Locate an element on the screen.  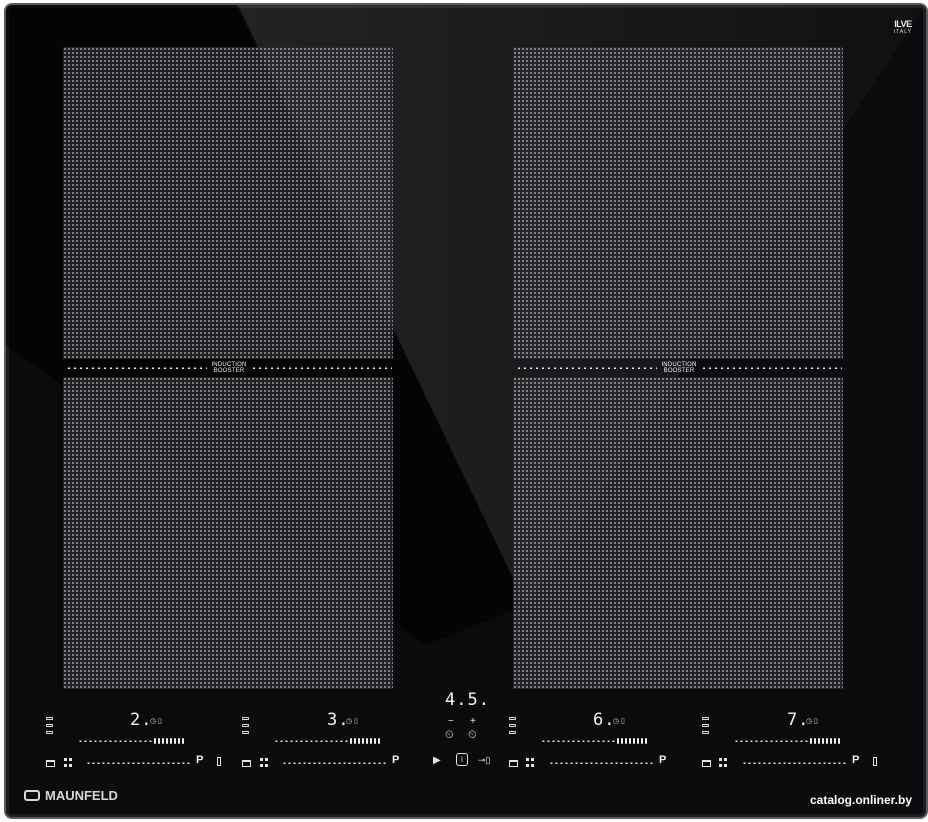
zone-1-indicator-stack is located at coordinates (49, 725).